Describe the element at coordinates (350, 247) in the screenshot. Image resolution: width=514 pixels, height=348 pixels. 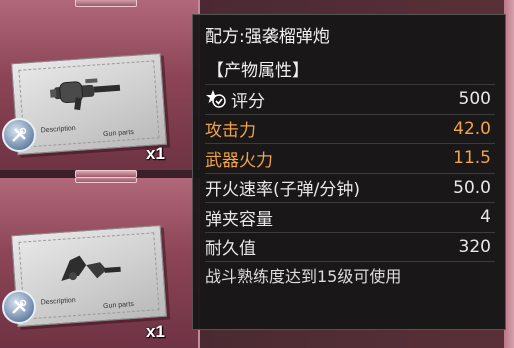
I see `stat-row-durability: 耐久值 320` at that location.